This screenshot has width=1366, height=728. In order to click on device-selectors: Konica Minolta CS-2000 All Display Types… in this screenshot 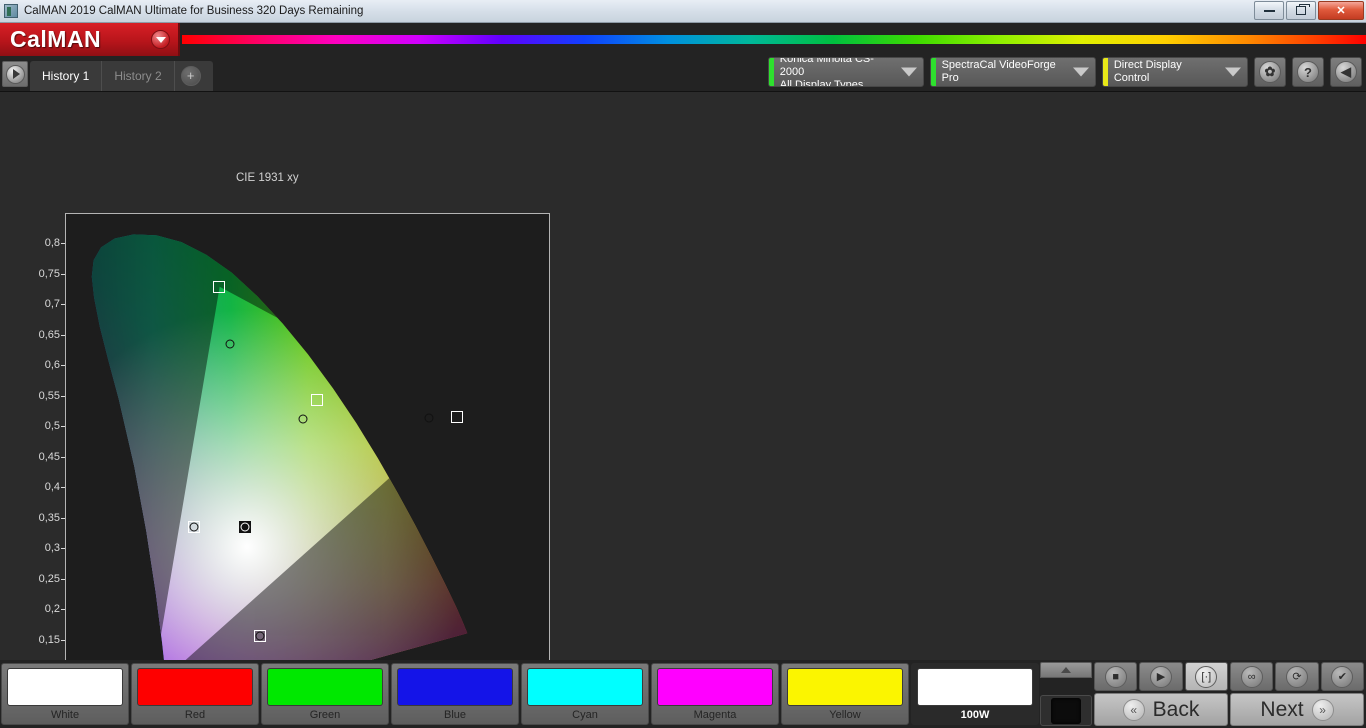, I will do `click(1065, 72)`.